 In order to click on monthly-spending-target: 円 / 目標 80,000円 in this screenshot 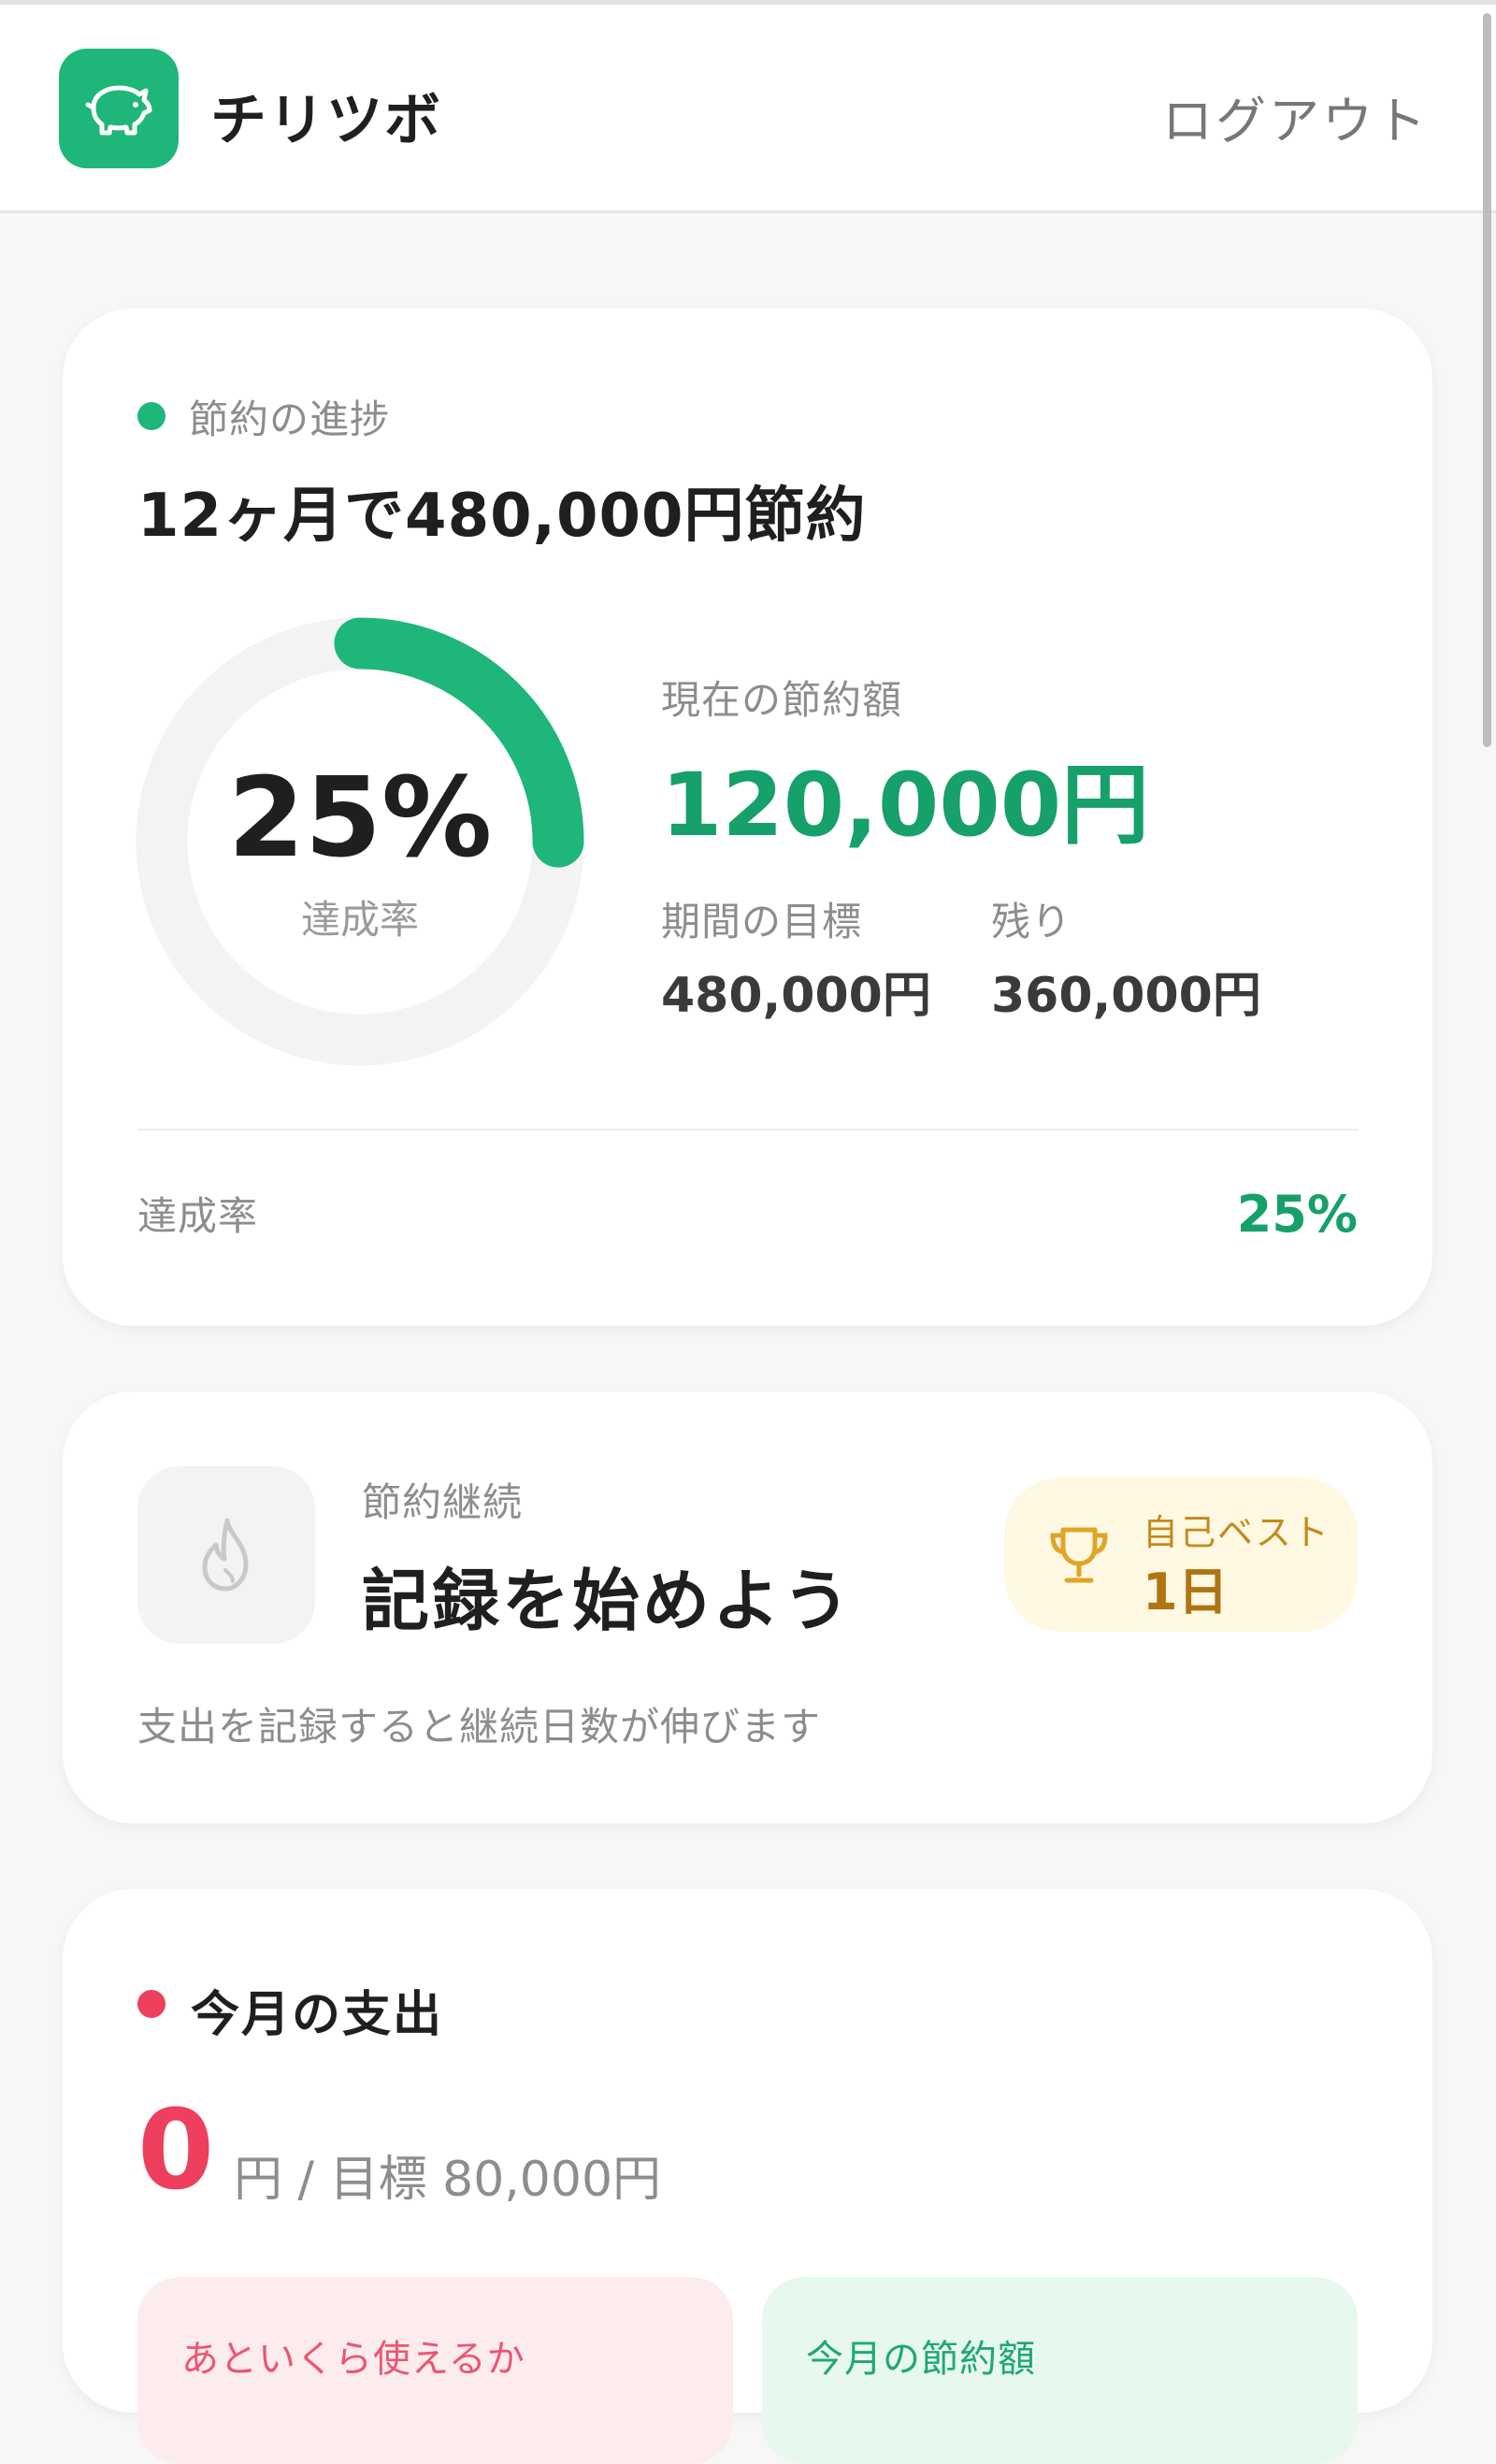, I will do `click(448, 2180)`.